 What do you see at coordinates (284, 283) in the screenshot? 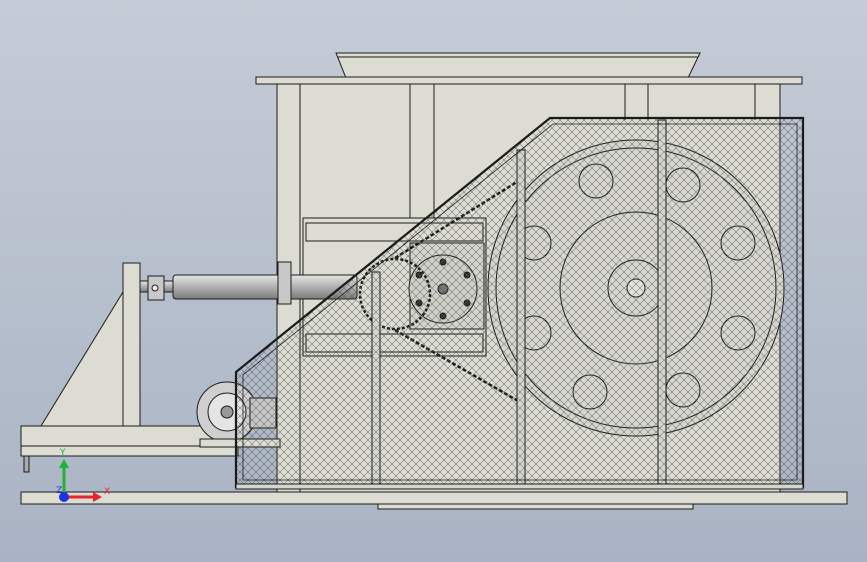
I see `cylinder-mount-collar` at bounding box center [284, 283].